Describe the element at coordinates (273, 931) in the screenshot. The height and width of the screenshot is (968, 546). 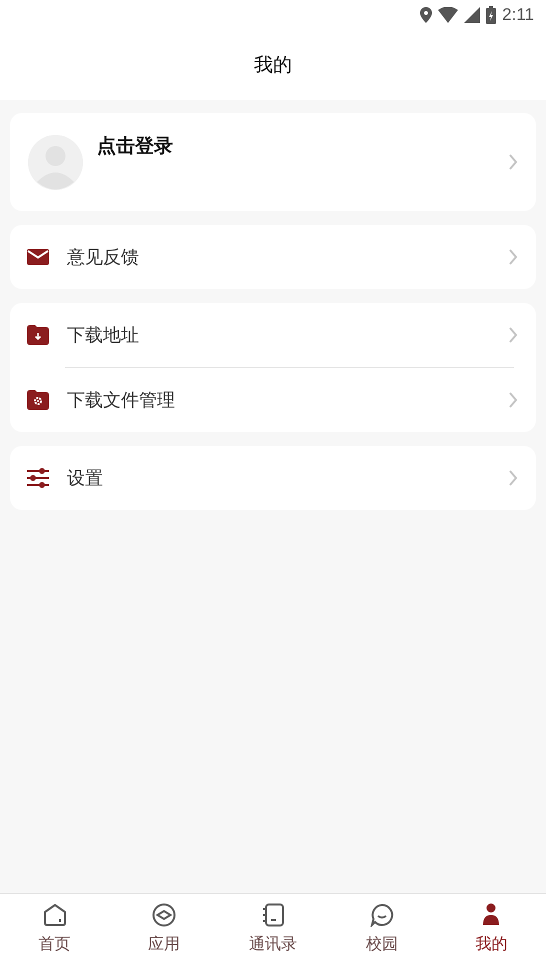
I see `nav-tab: 通讯录` at that location.